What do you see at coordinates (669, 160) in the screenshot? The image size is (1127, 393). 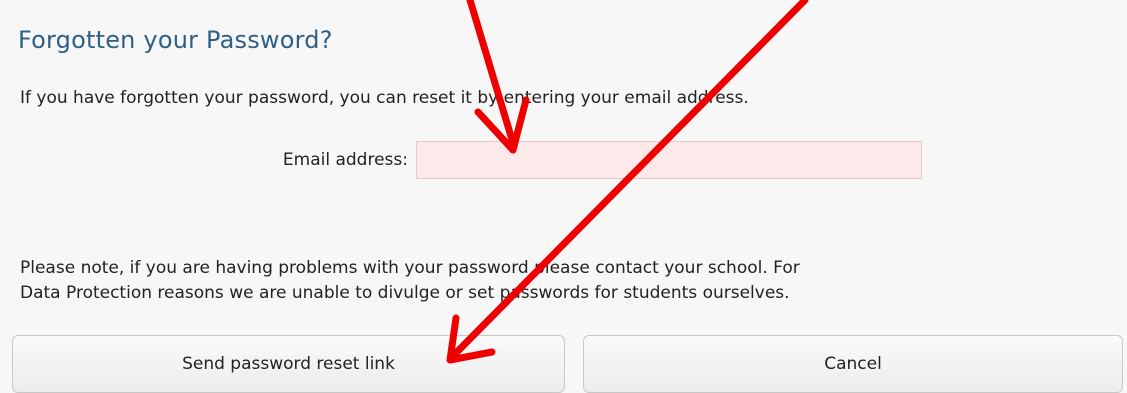 I see `email-field` at bounding box center [669, 160].